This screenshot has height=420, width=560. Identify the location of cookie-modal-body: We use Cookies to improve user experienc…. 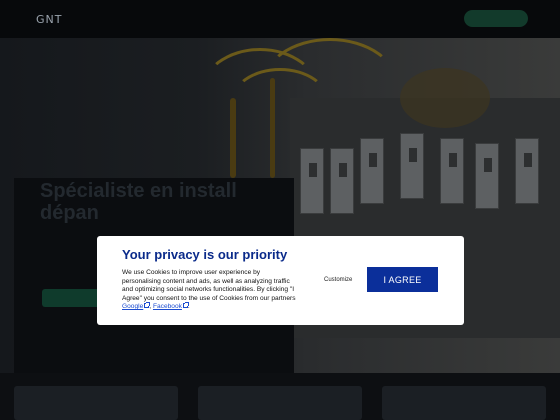
(209, 285).